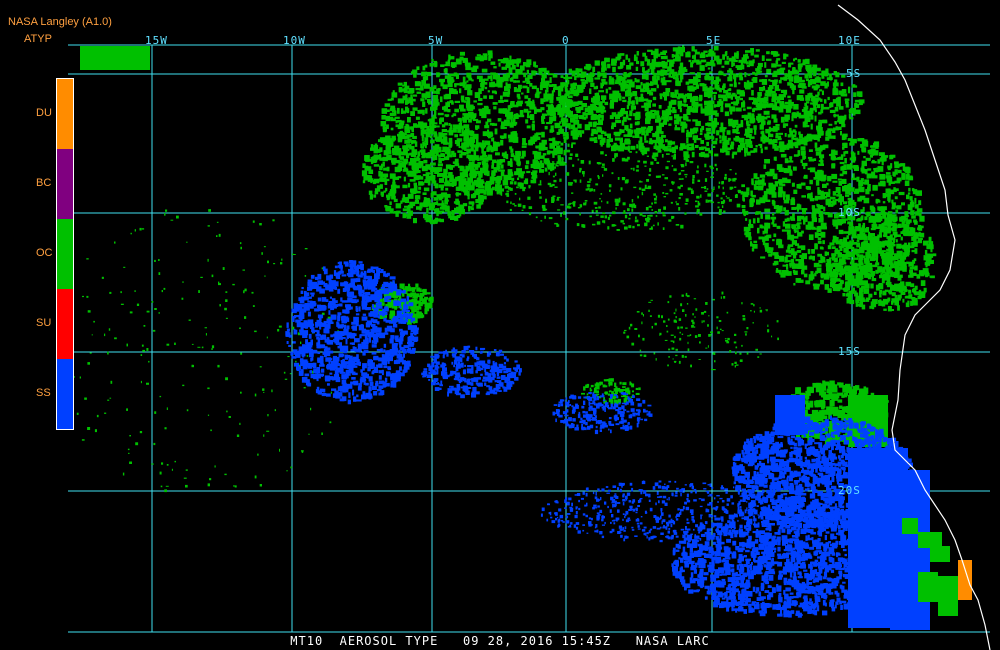 The image size is (1000, 650). Describe the element at coordinates (43, 393) in the screenshot. I see `legend-label: SS` at that location.